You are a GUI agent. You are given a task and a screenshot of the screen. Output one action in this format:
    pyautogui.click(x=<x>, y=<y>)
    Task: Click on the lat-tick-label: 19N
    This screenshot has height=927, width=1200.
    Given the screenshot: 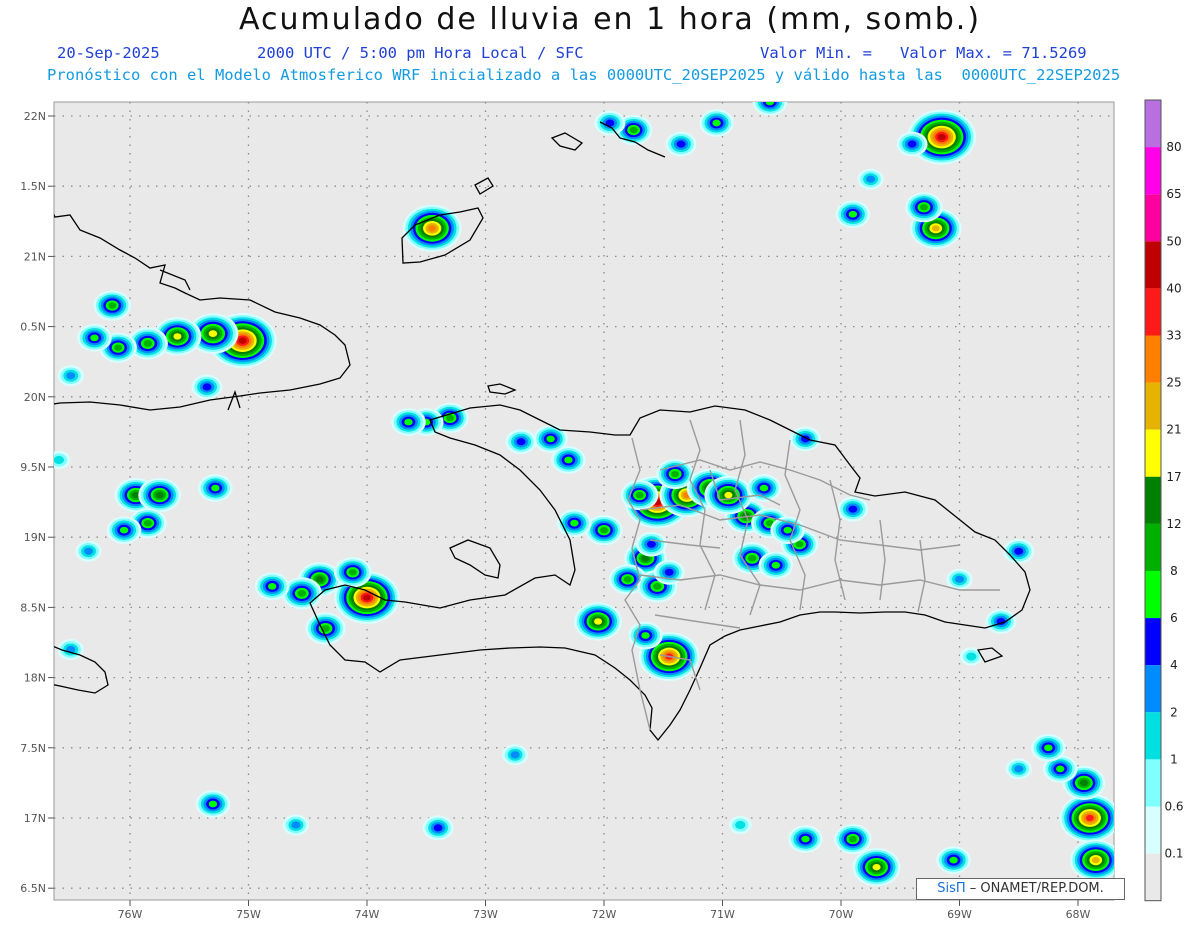 What is the action you would take?
    pyautogui.click(x=35, y=537)
    